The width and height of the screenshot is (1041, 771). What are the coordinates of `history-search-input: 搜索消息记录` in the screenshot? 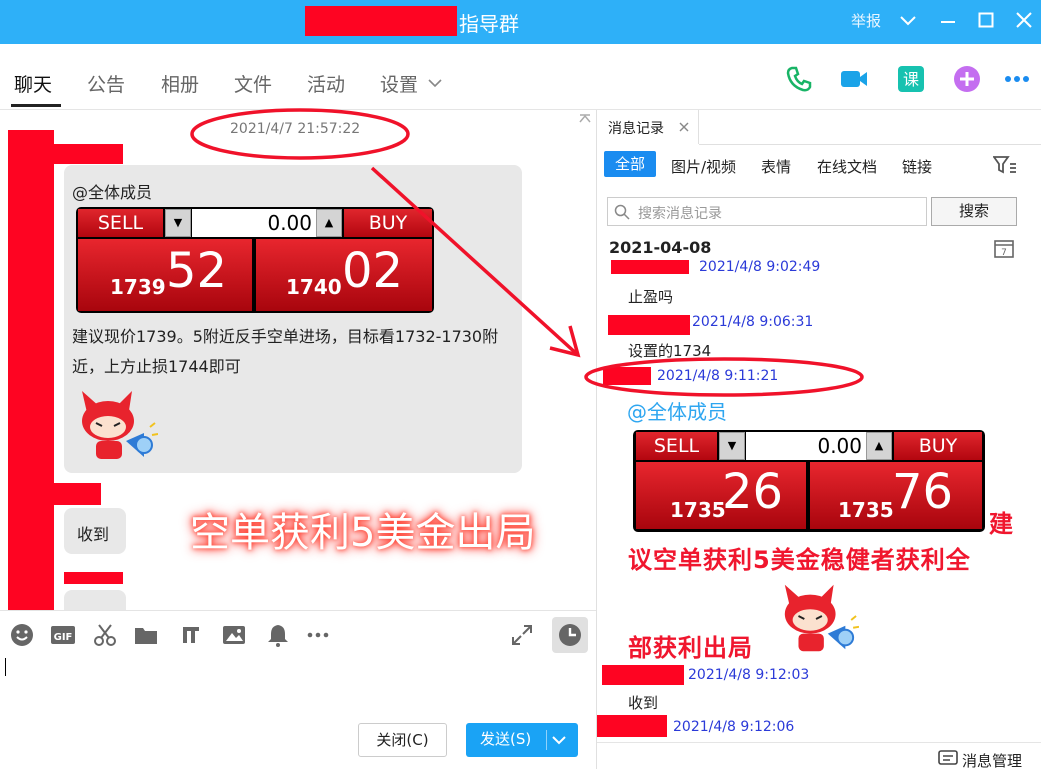 It's located at (767, 211).